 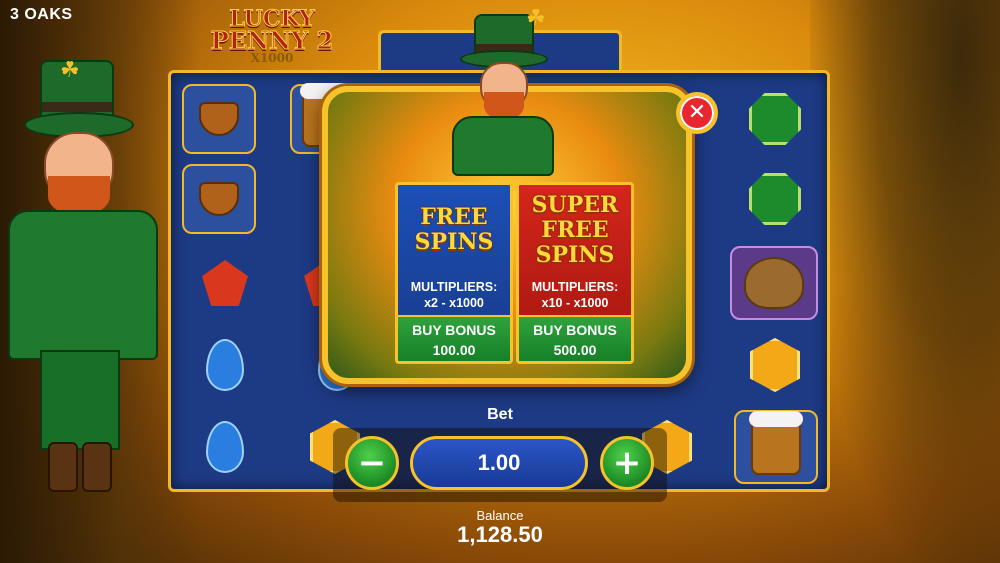 I want to click on close-button: ✕, so click(x=697, y=113).